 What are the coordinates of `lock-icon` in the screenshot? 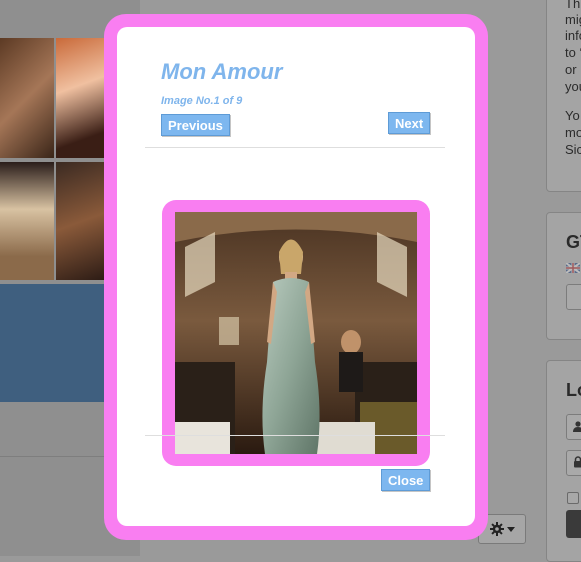 It's located at (577, 462).